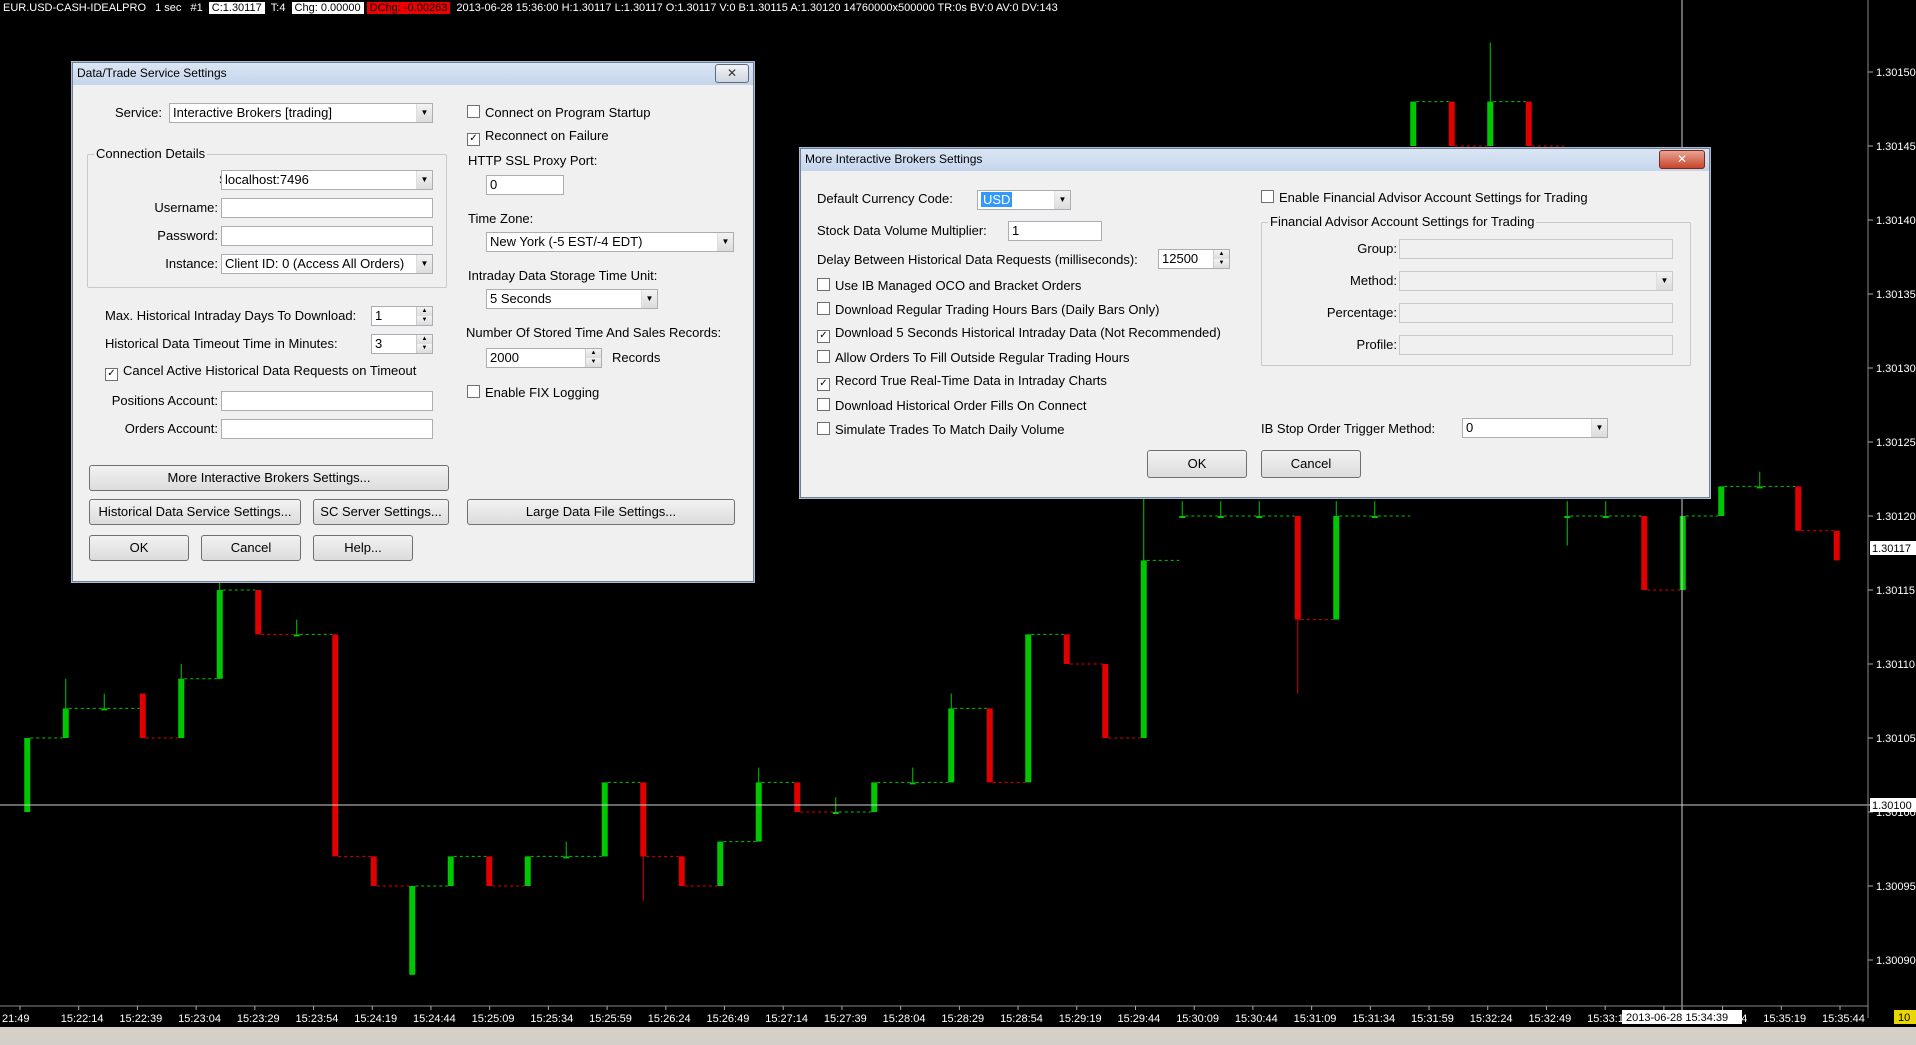  Describe the element at coordinates (327, 264) in the screenshot. I see `instance-select: Client ID: 0 (Access All Orders) ▼` at that location.